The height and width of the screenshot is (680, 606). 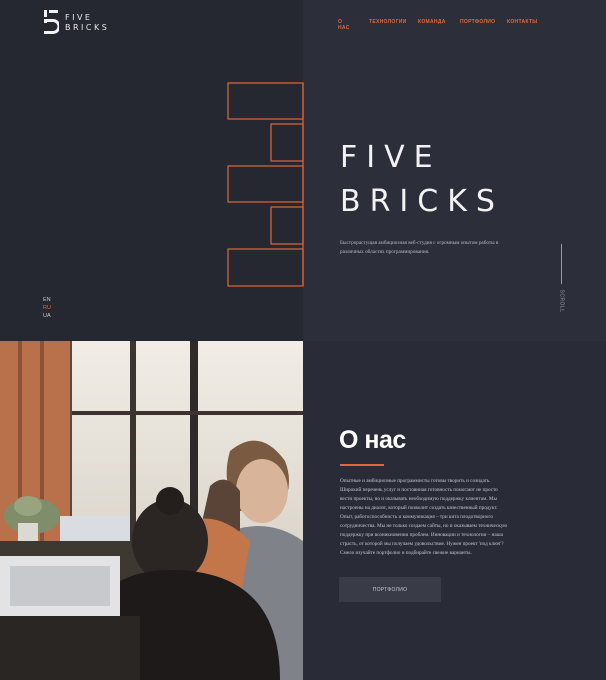 I want to click on logo: FIVE BRICKS, so click(x=76, y=22).